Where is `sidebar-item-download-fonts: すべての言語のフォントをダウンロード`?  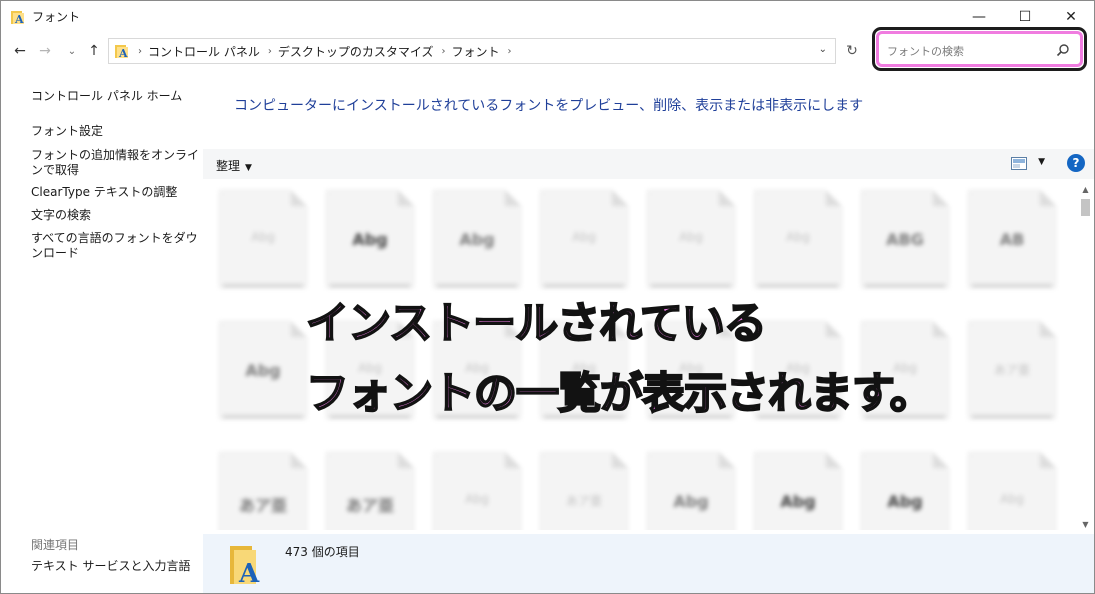 sidebar-item-download-fonts: すべての言語のフォントをダウンロード is located at coordinates (115, 246).